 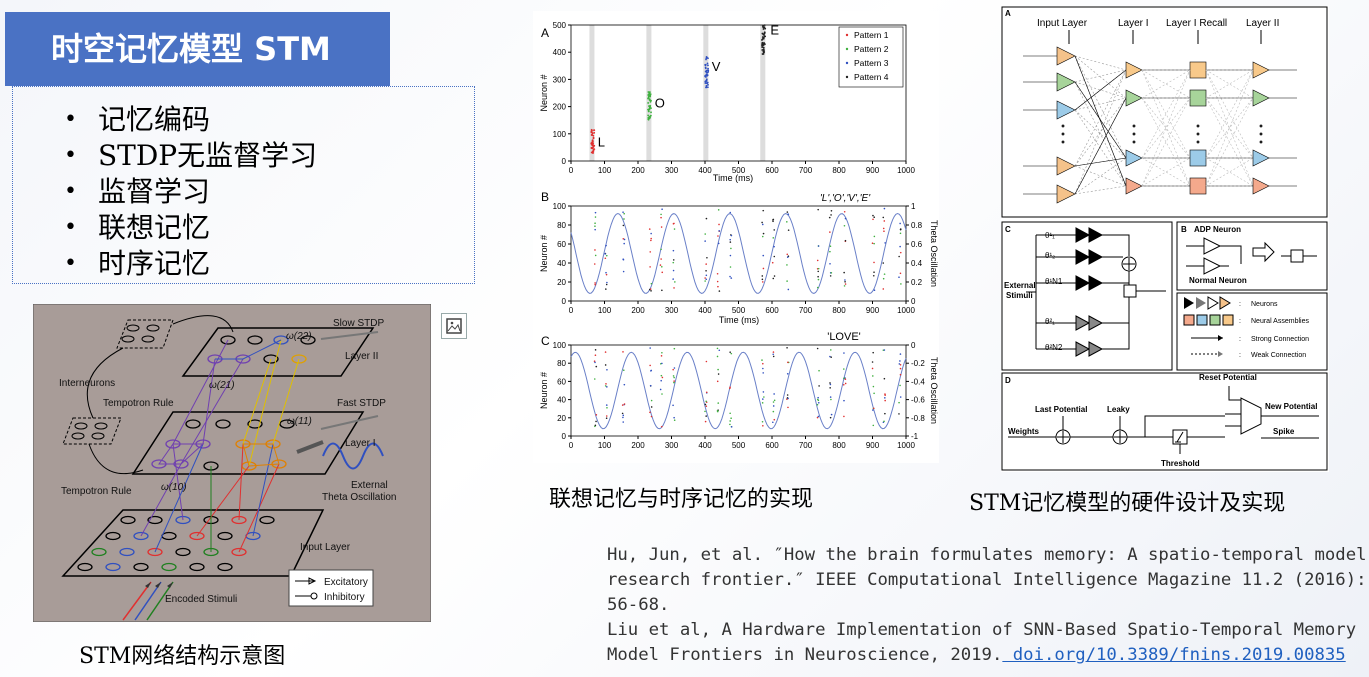 What do you see at coordinates (454, 326) in the screenshot?
I see `image-insert-icon` at bounding box center [454, 326].